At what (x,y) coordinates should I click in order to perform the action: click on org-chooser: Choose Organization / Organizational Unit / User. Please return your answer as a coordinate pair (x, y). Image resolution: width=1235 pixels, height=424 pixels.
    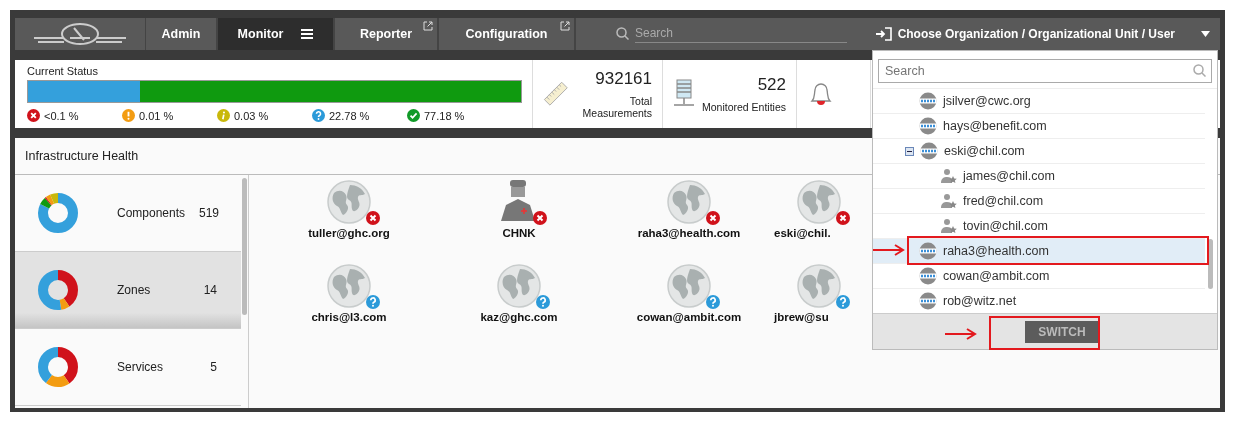
    Looking at the image, I should click on (1047, 34).